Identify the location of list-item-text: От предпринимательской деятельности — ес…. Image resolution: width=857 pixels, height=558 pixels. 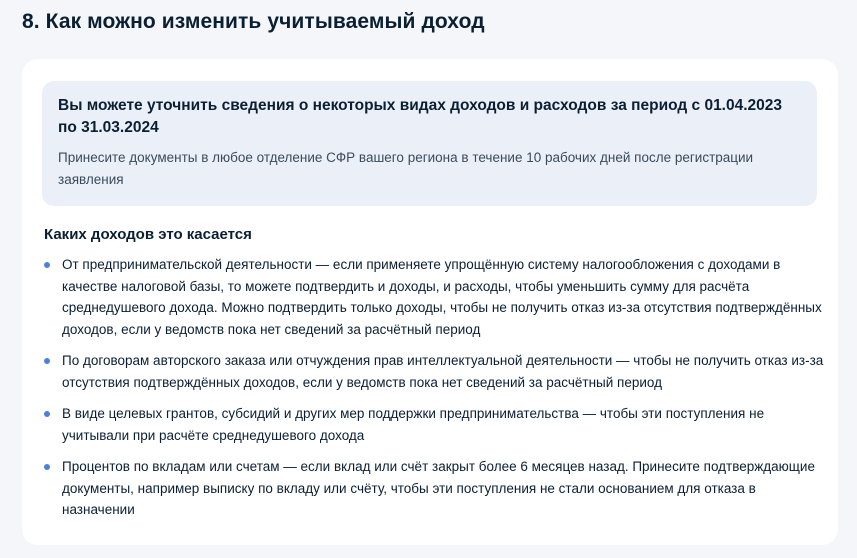
(442, 297).